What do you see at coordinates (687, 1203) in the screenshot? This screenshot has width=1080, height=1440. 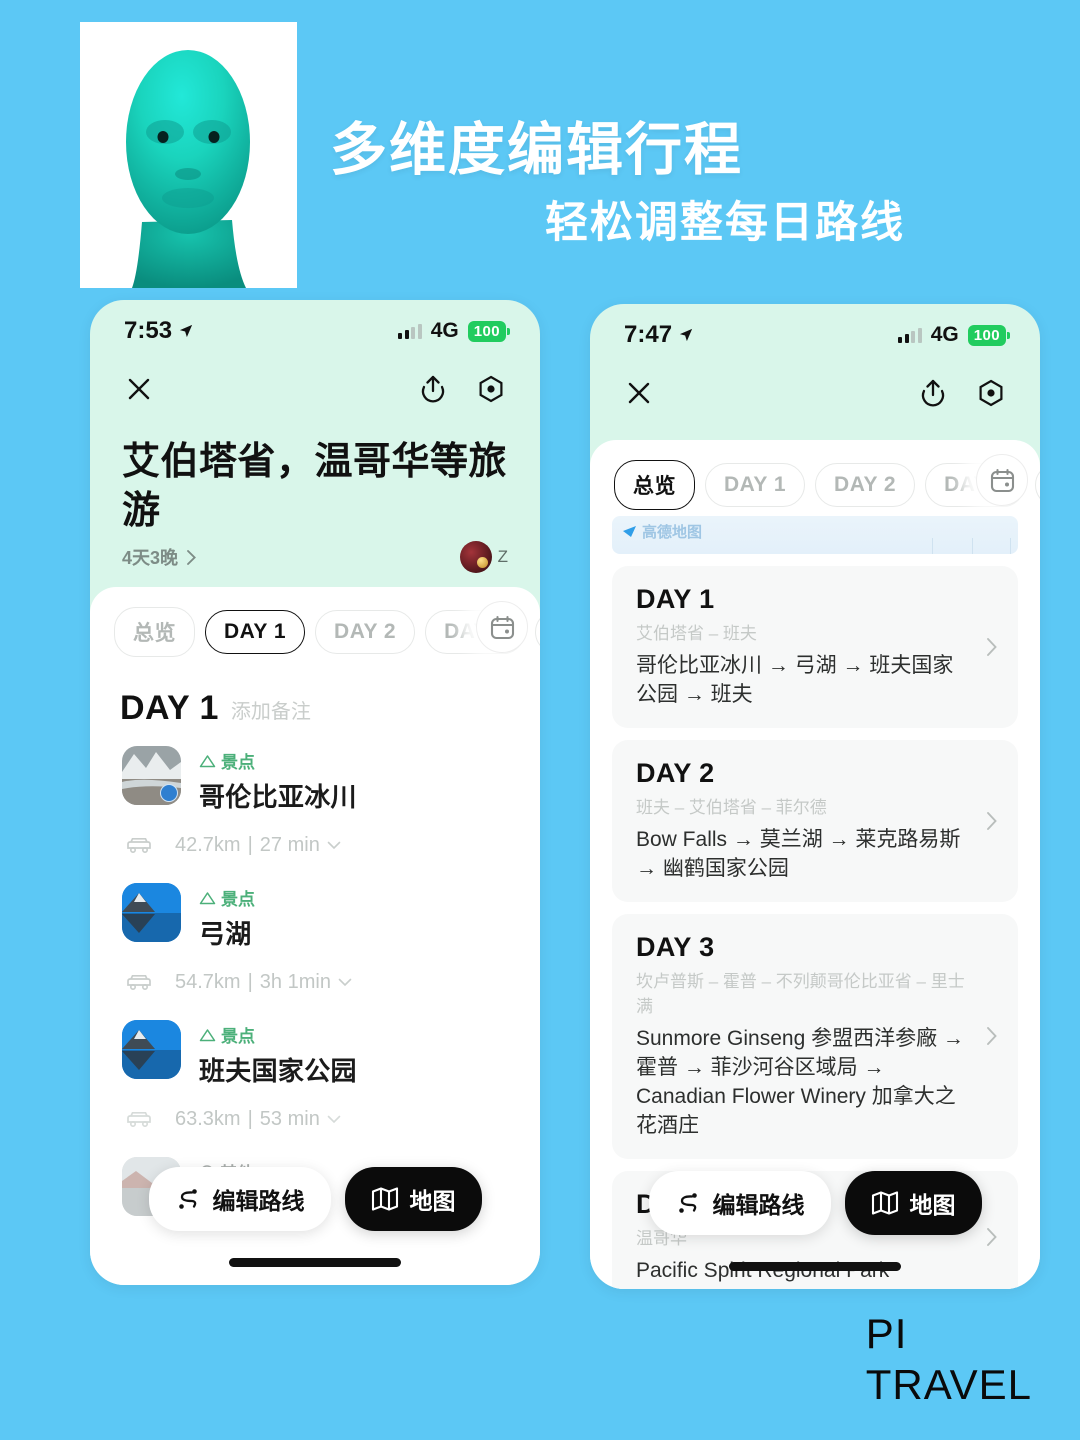 I see `route-icon` at bounding box center [687, 1203].